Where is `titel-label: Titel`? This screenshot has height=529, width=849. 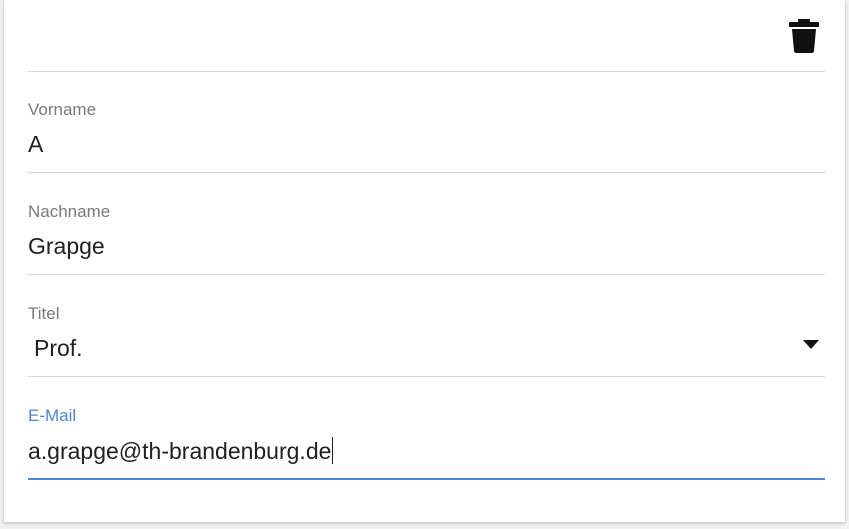 titel-label: Titel is located at coordinates (44, 313).